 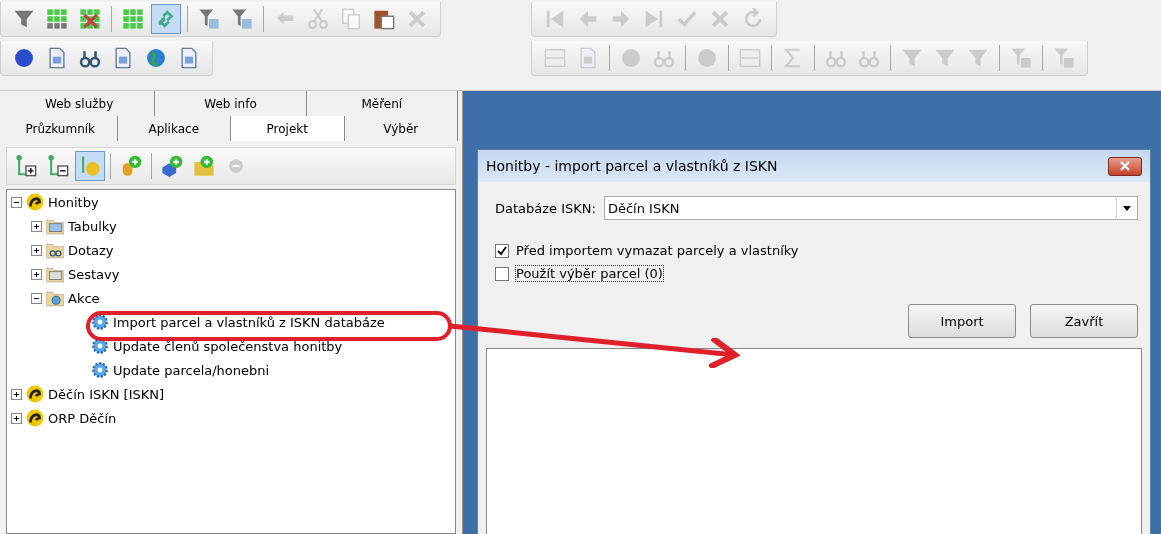 I want to click on dialog-title: Honitby - import parcel a vlastníků z ISKN, so click(x=632, y=166).